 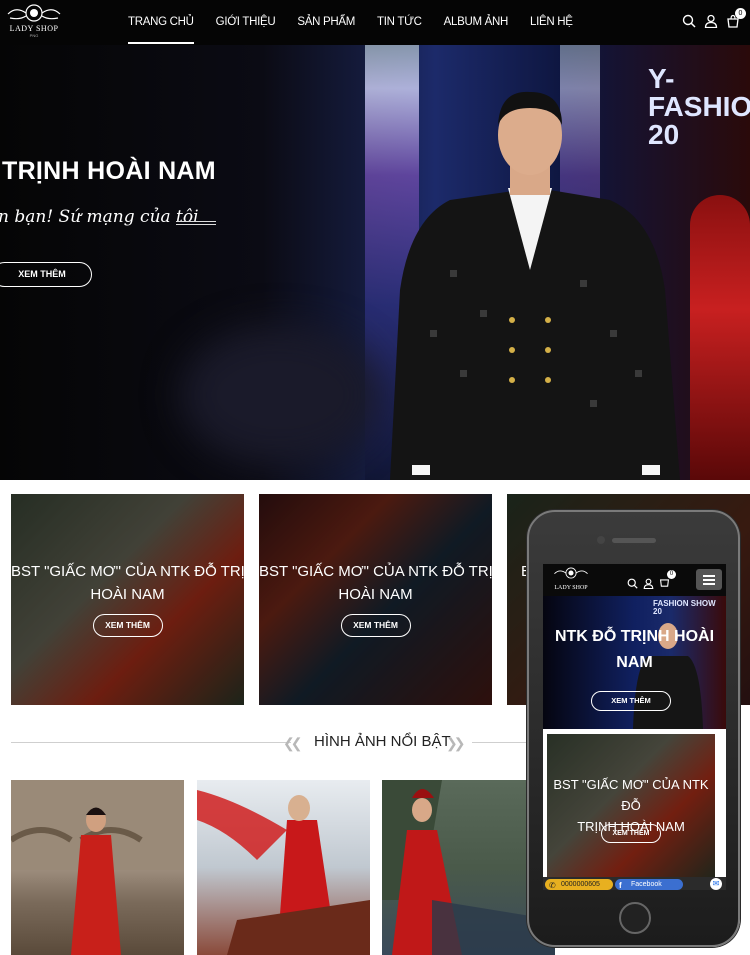 I want to click on mobile-logo: LADY SHOP, so click(x=571, y=579).